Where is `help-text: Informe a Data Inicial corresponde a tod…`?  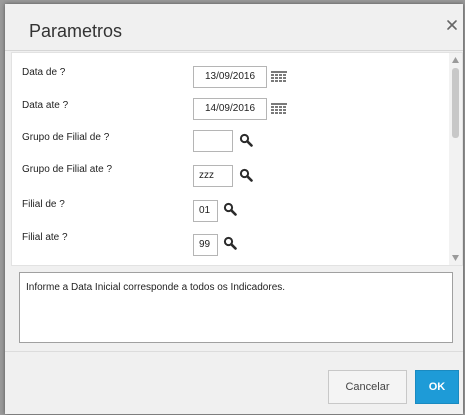 help-text: Informe a Data Inicial corresponde a tod… is located at coordinates (156, 287).